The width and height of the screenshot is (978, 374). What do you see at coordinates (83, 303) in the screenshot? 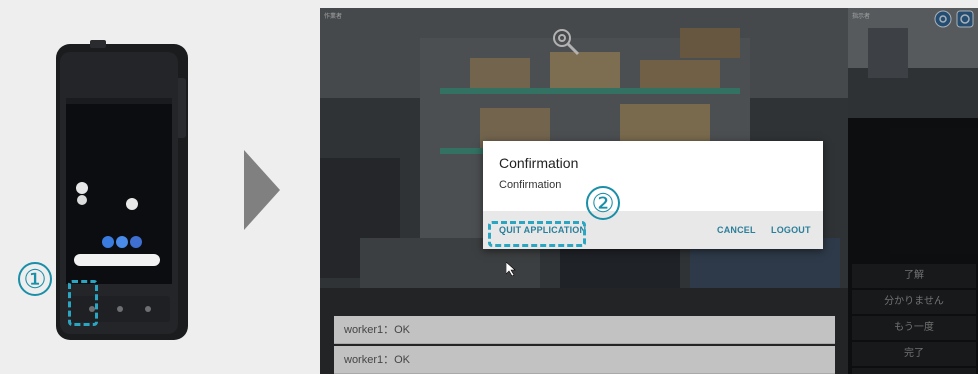
I see `back-button-highlight` at bounding box center [83, 303].